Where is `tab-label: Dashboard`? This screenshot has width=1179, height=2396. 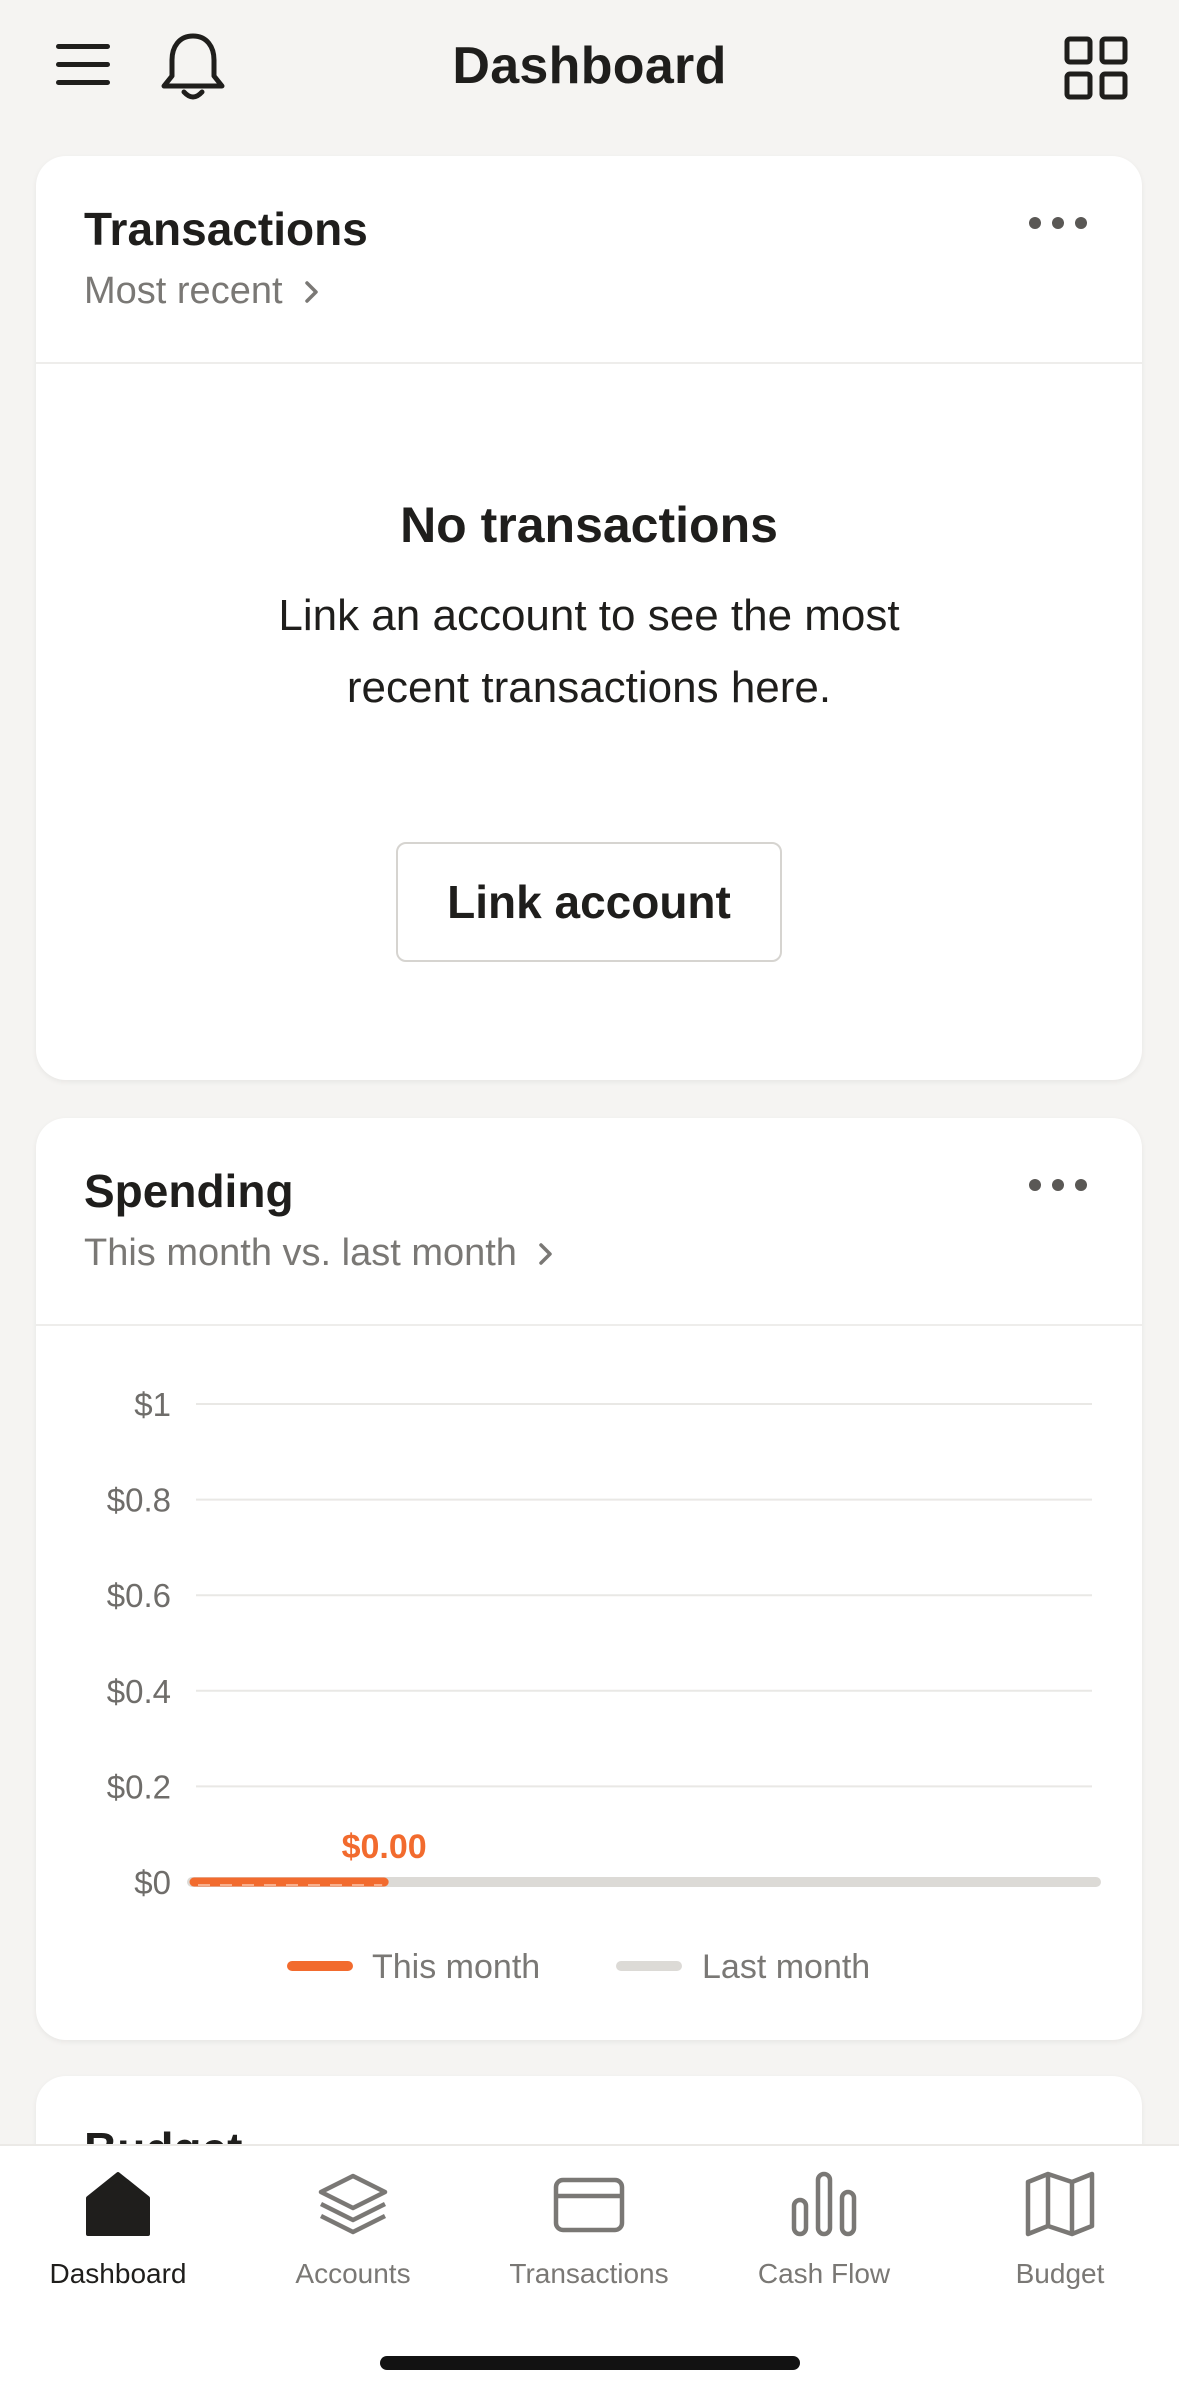
tab-label: Dashboard is located at coordinates (118, 2273).